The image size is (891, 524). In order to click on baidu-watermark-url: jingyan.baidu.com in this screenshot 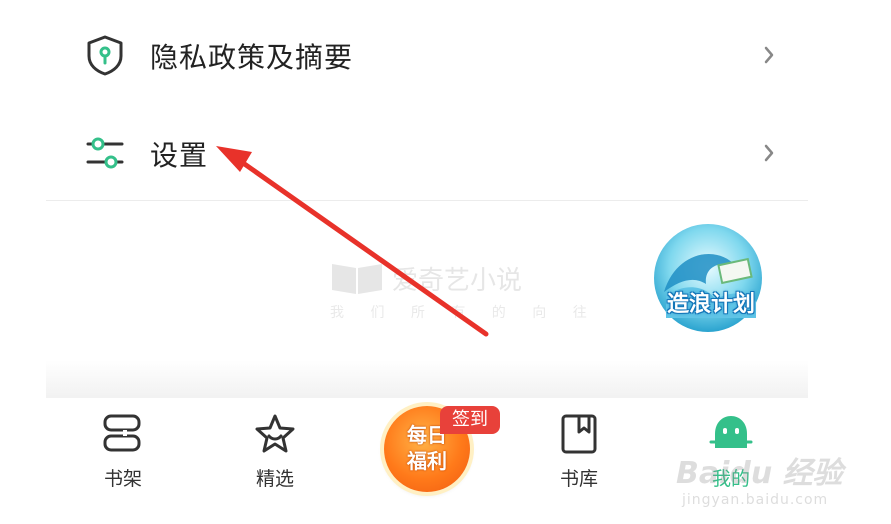, I will do `click(755, 500)`.